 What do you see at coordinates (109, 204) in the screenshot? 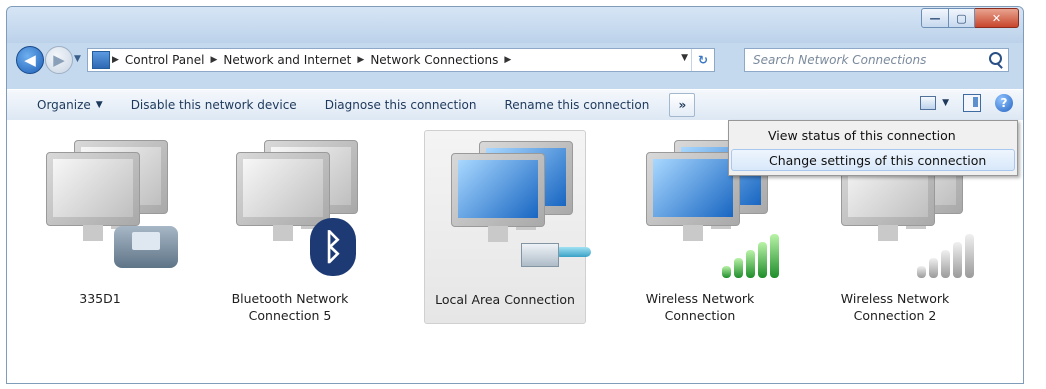
I see `dialup-phone-icon` at bounding box center [109, 204].